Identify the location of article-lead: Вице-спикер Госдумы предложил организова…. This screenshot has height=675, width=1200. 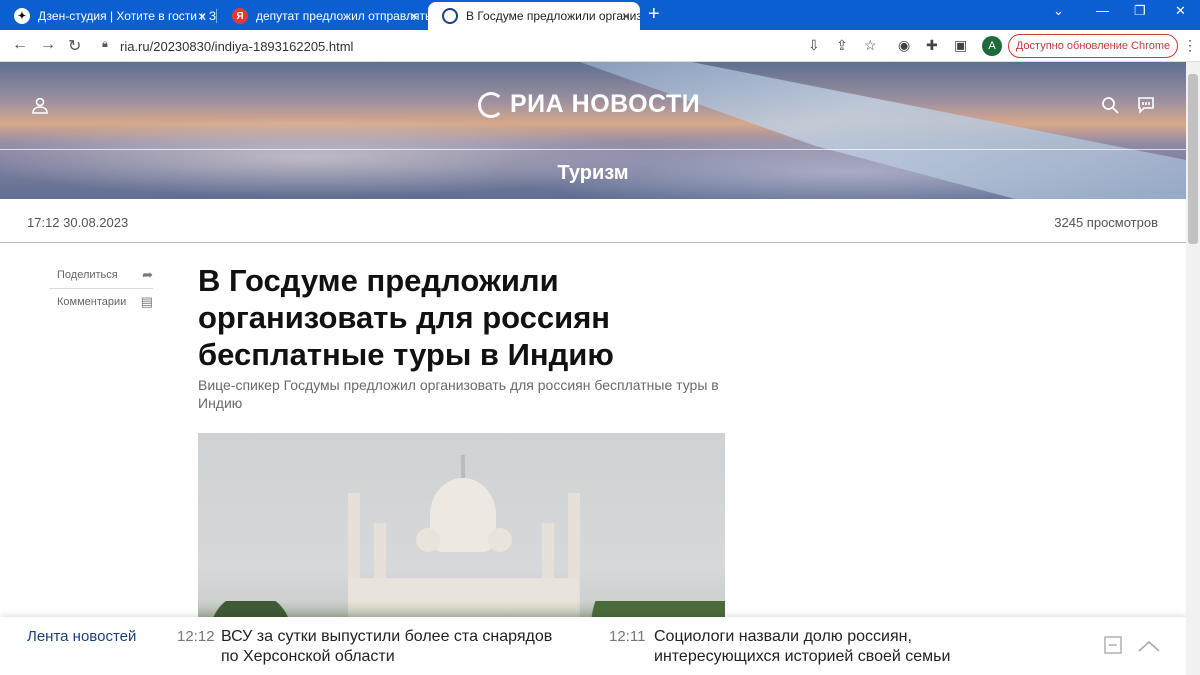
(458, 394).